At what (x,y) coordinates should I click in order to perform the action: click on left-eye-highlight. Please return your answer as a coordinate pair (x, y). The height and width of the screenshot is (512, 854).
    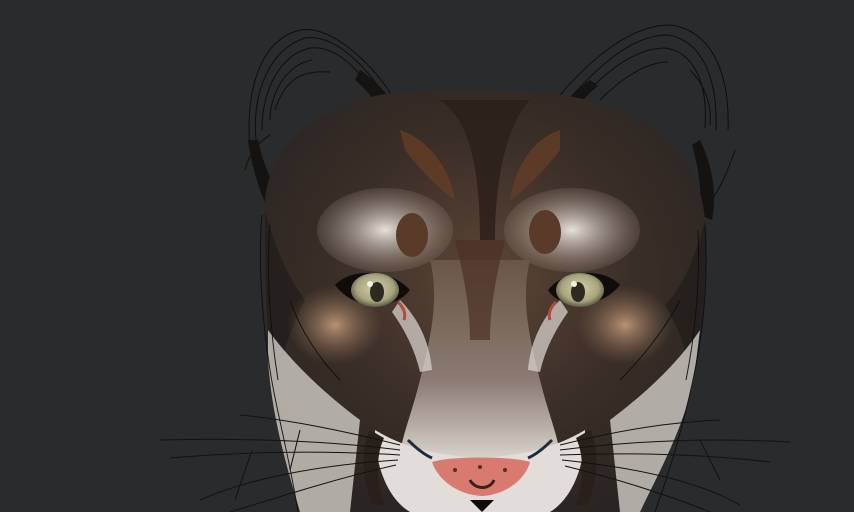
    Looking at the image, I should click on (370, 284).